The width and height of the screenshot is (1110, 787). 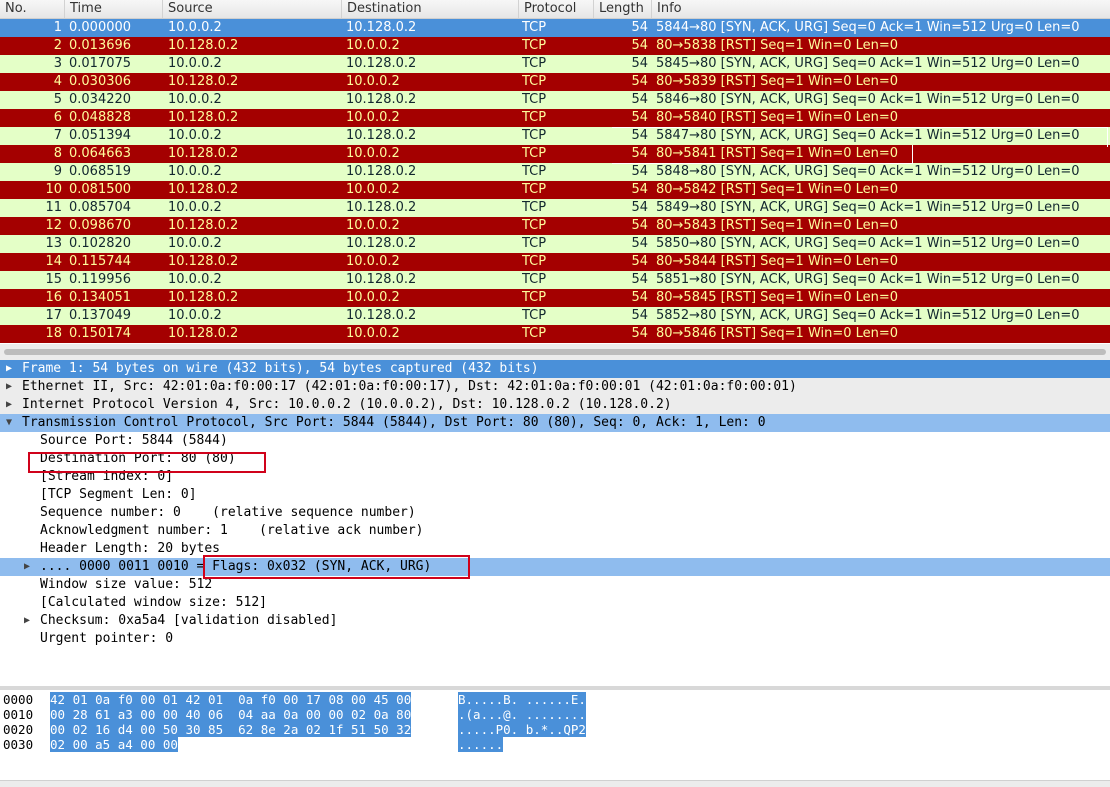 What do you see at coordinates (777, 117) in the screenshot?
I see `packet-info: 80→5840 [RST] Seq=1 Win=0 Len=0` at bounding box center [777, 117].